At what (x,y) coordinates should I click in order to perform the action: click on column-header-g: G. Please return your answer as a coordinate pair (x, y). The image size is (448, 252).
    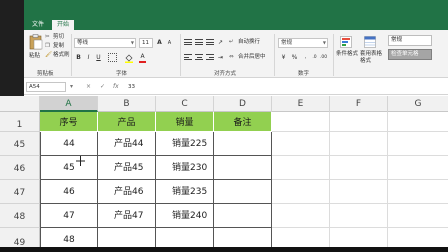
    Looking at the image, I should click on (418, 104).